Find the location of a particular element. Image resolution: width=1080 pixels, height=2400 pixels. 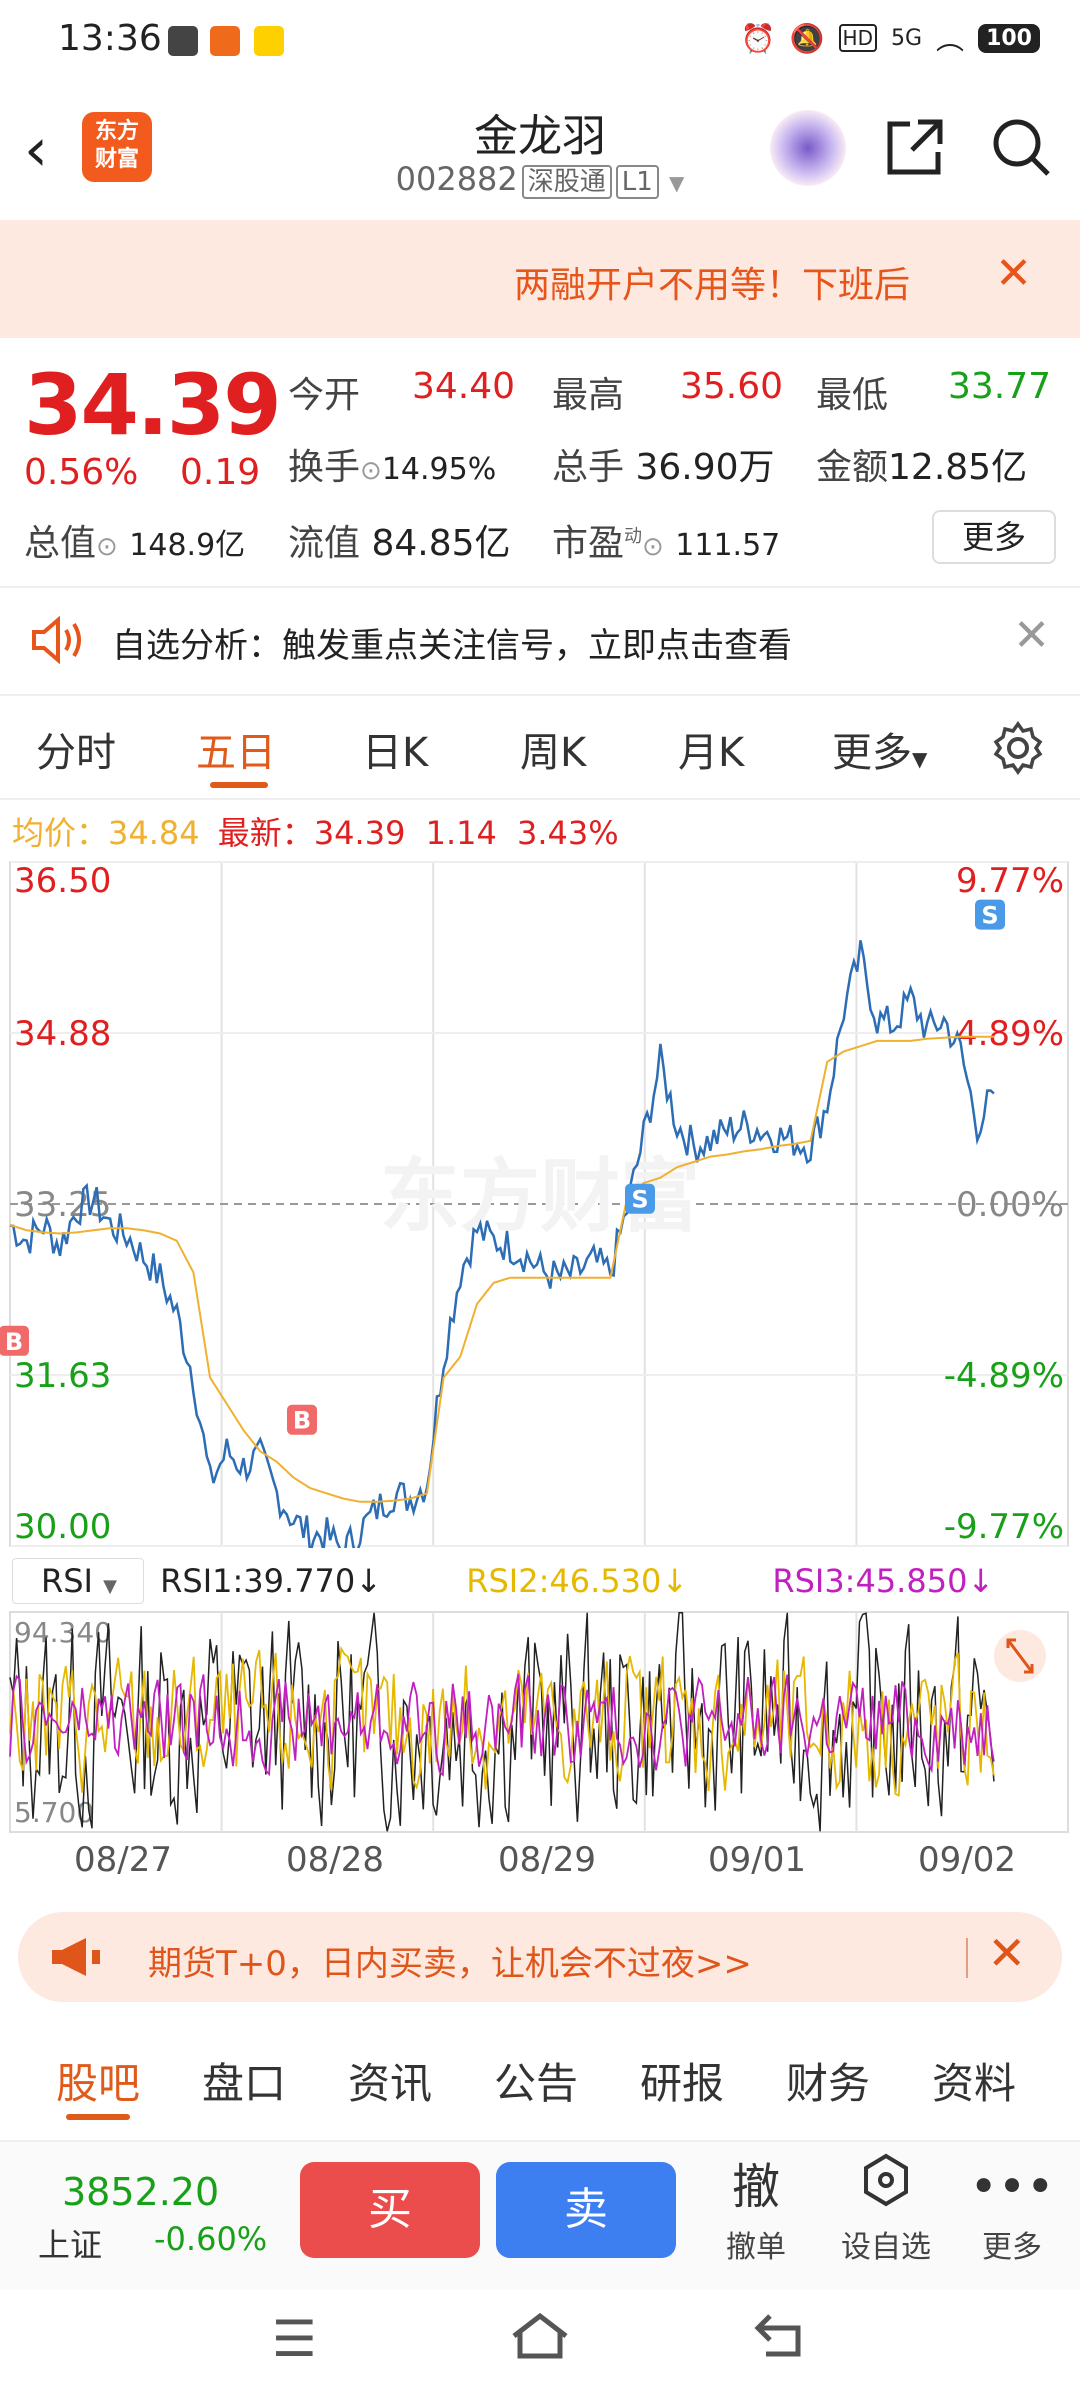

trade-marker-b: B is located at coordinates (14, 1340).